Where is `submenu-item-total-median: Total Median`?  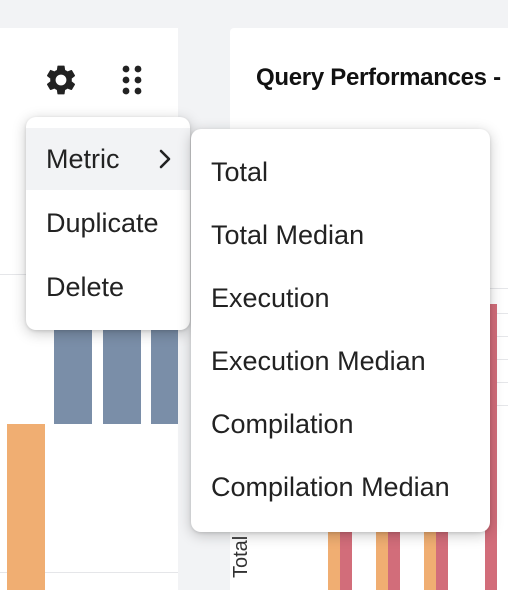
submenu-item-total-median: Total Median is located at coordinates (340, 235).